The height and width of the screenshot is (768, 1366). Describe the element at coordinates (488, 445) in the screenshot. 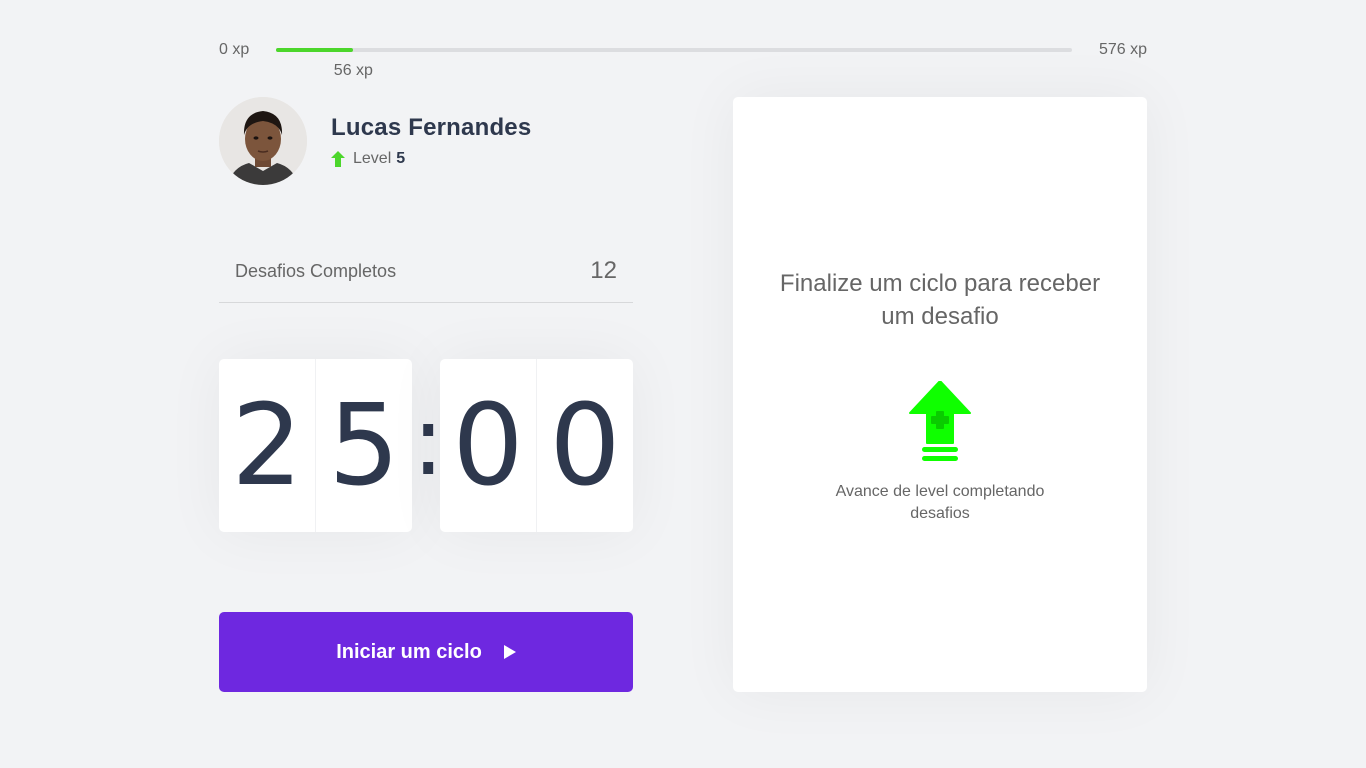

I see `second-tens-digit: 0` at that location.